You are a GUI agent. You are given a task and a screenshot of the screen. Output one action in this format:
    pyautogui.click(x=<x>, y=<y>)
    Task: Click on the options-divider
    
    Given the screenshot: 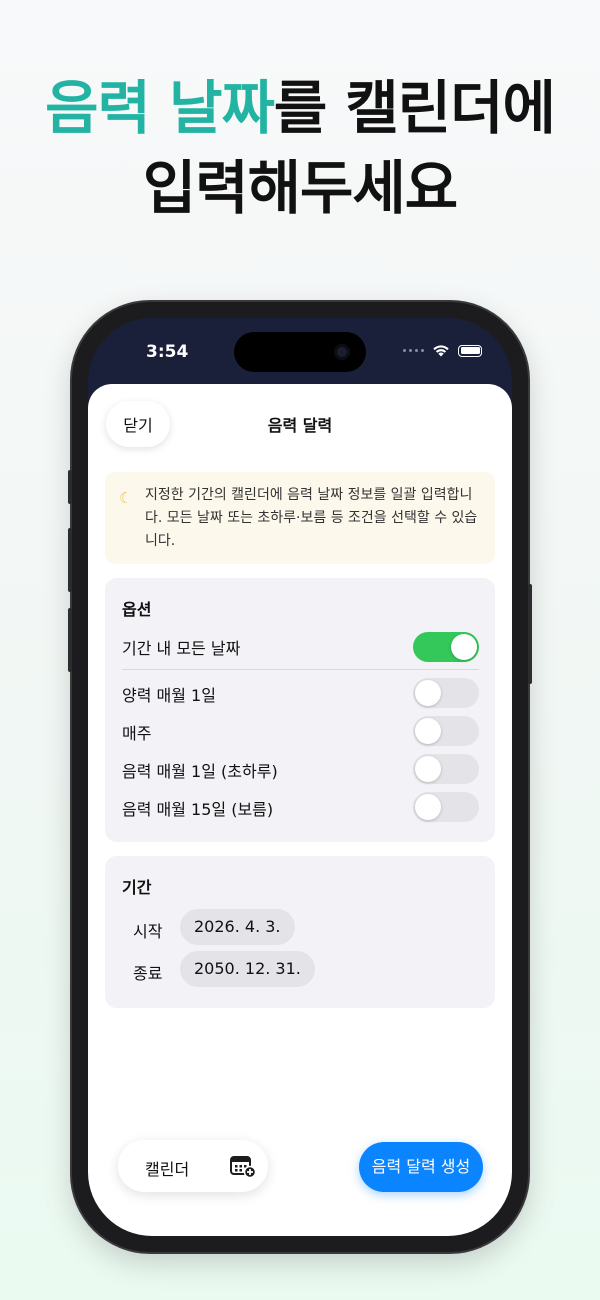 What is the action you would take?
    pyautogui.click(x=300, y=669)
    